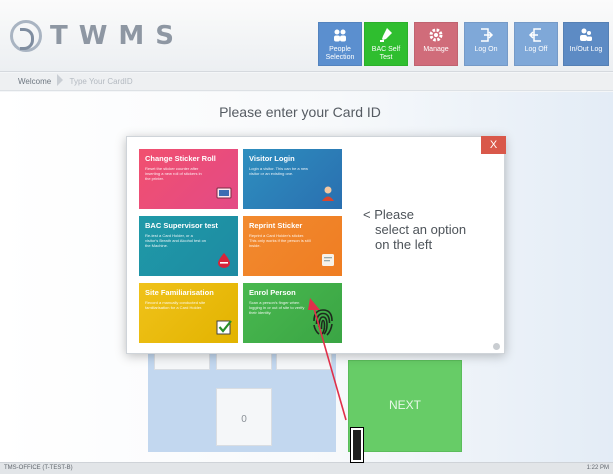 This screenshot has height=474, width=613. Describe the element at coordinates (586, 44) in the screenshot. I see `in-out-log-button: In/Out Log` at that location.